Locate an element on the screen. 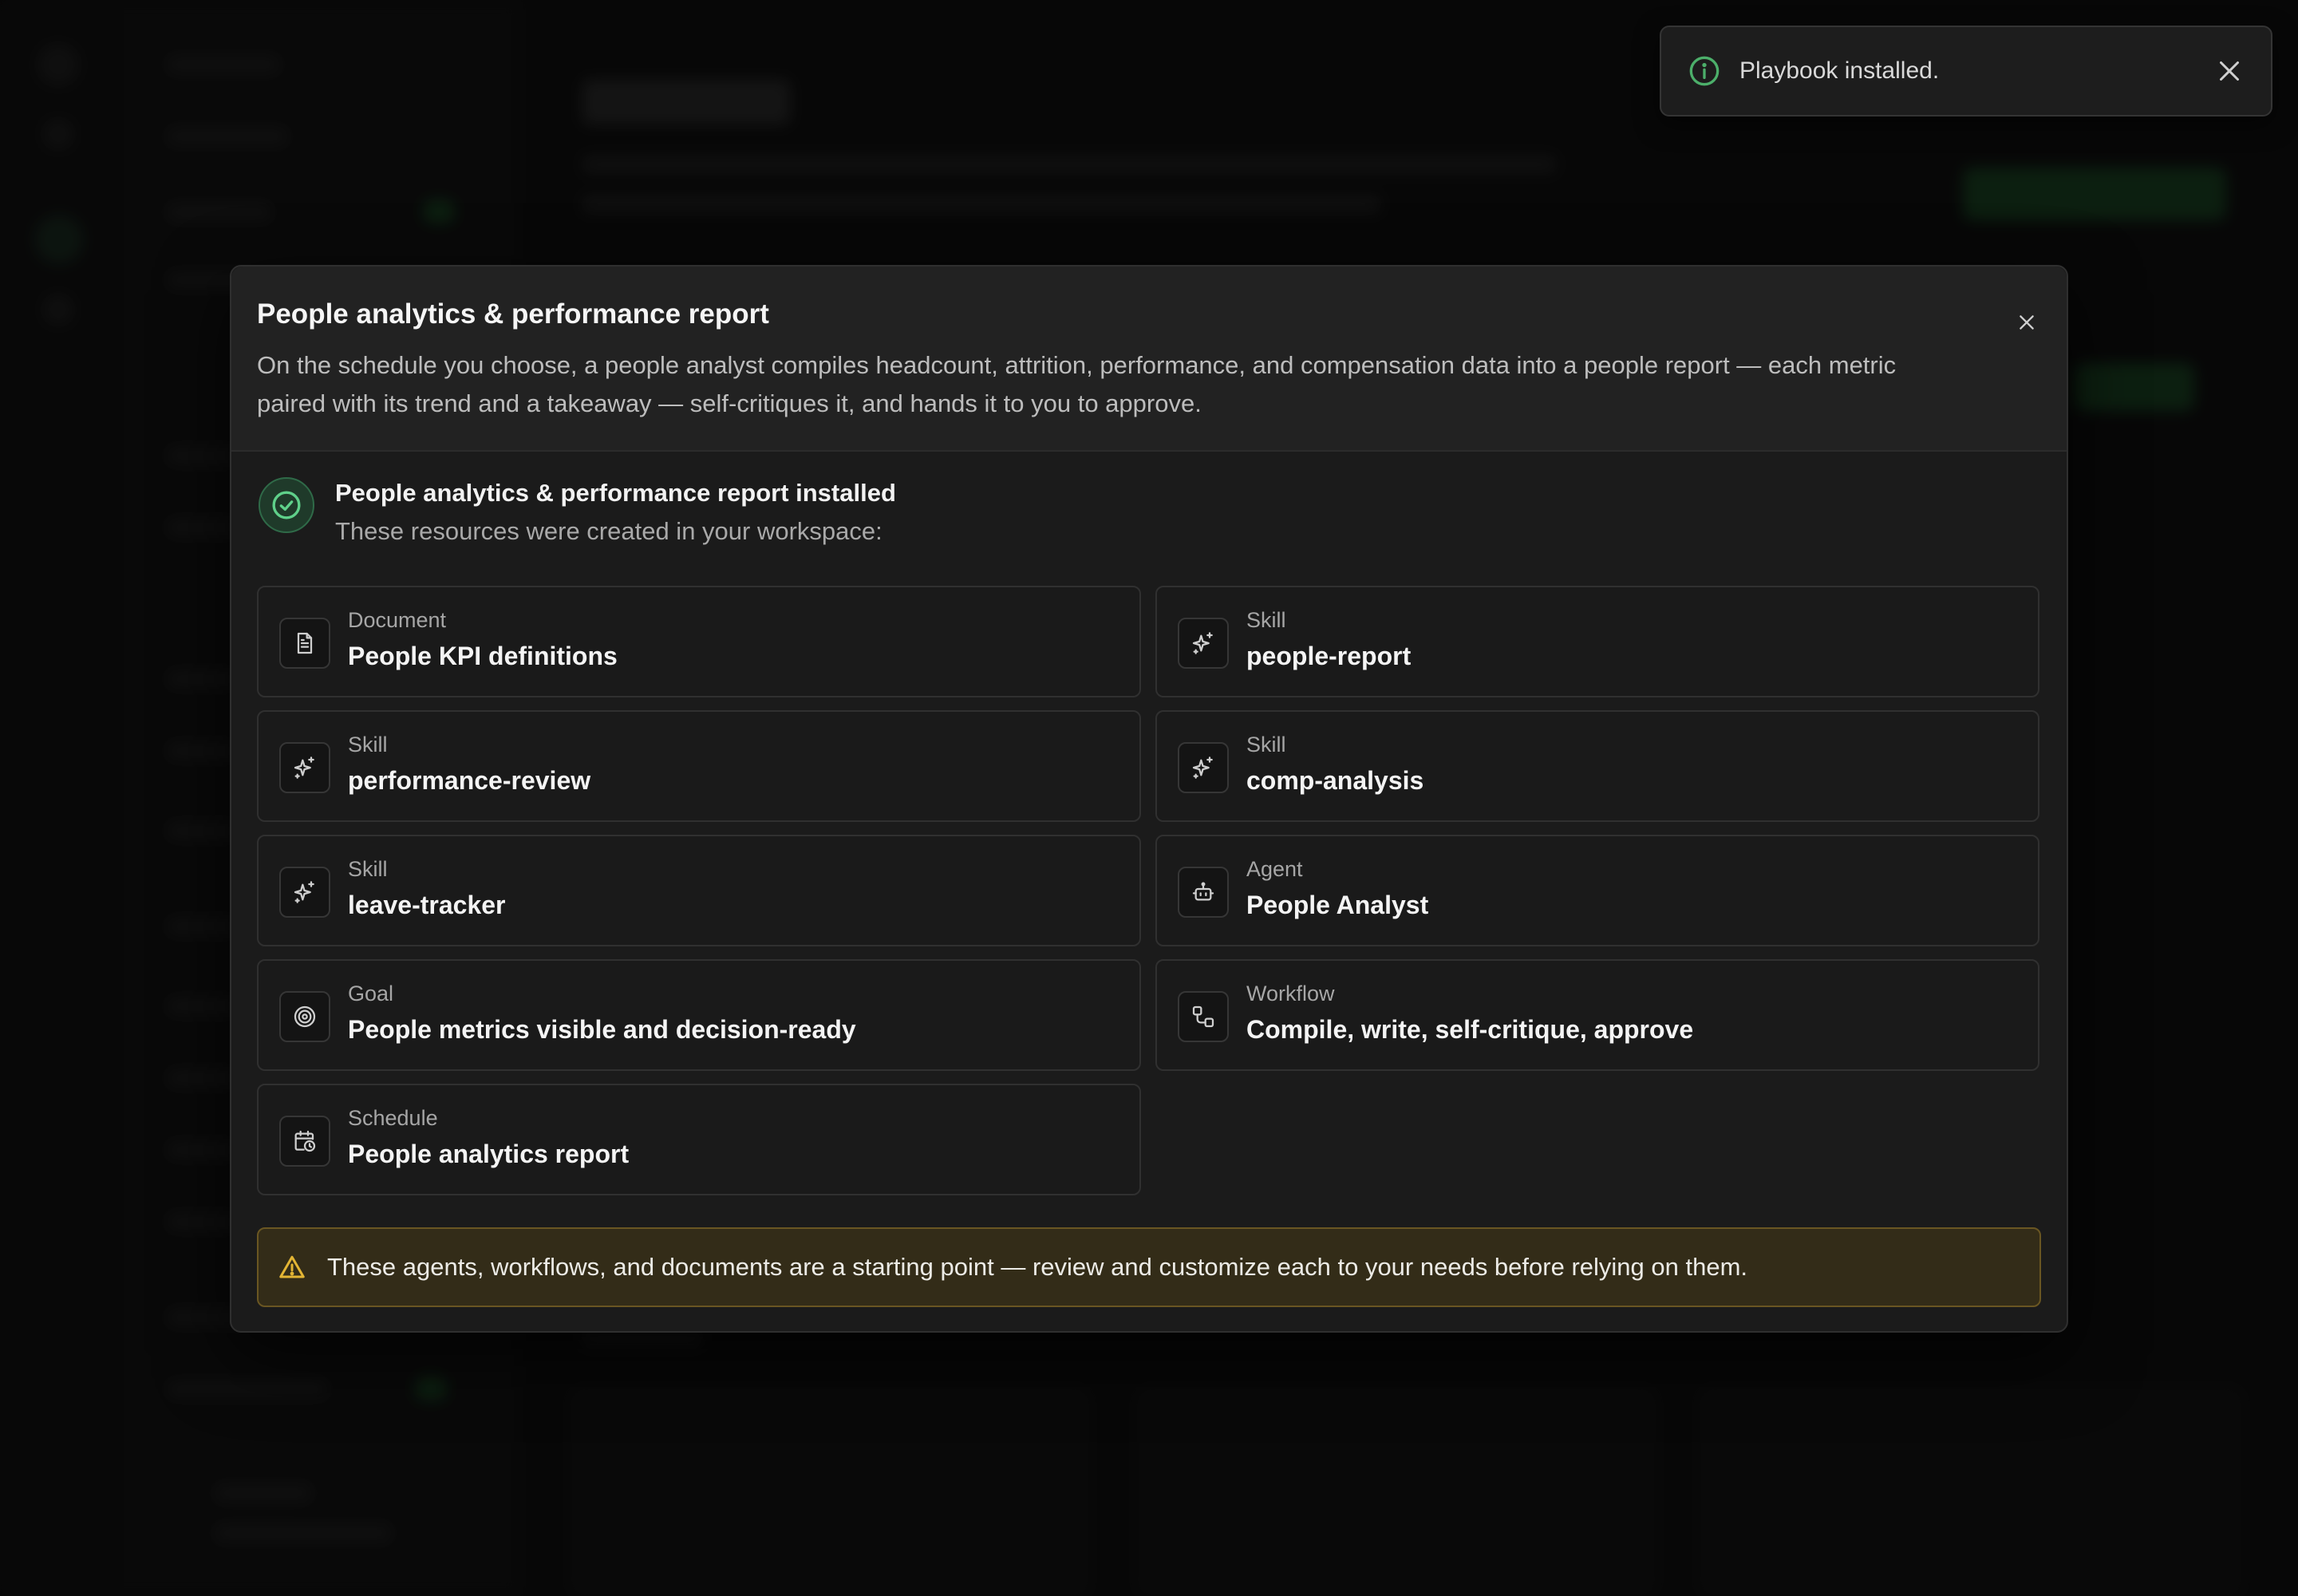 Image resolution: width=2298 pixels, height=1596 pixels. close-dialog-button is located at coordinates (2027, 322).